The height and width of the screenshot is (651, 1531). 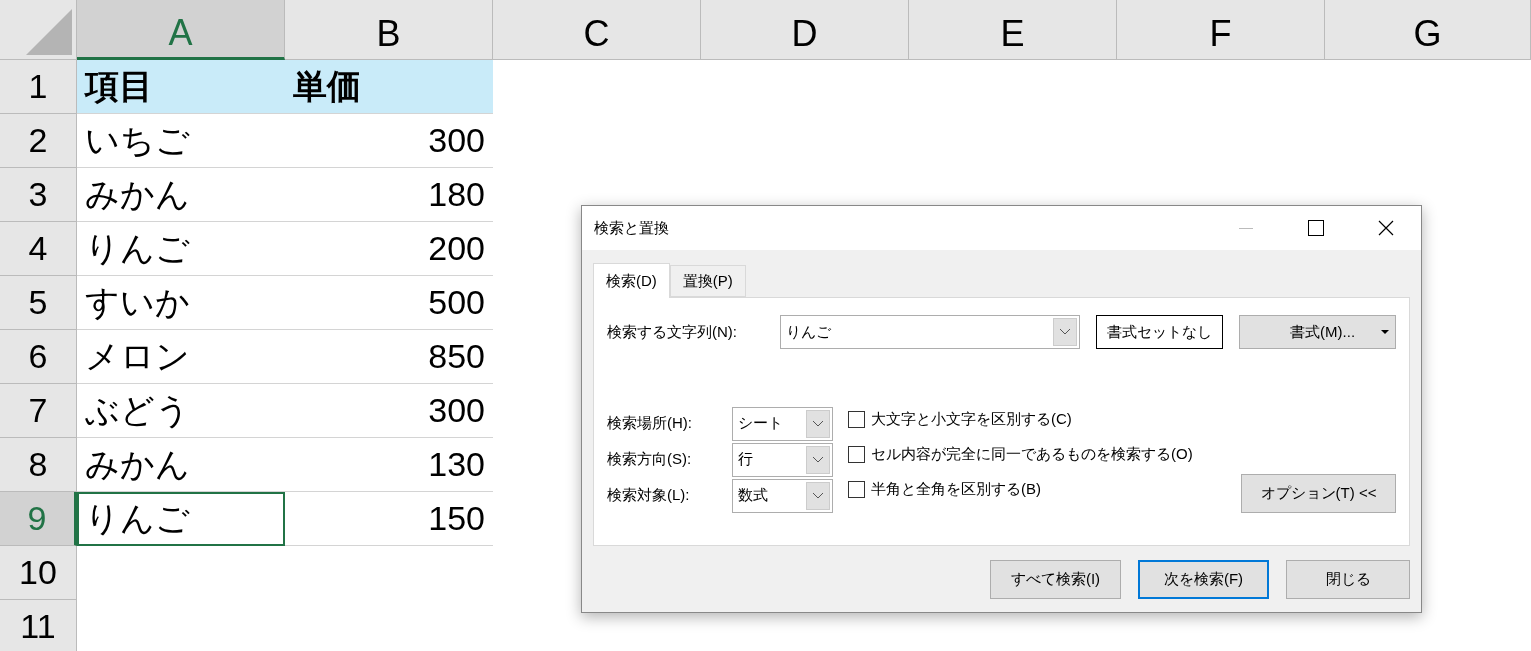 What do you see at coordinates (389, 87) in the screenshot?
I see `table-cell: 単価` at bounding box center [389, 87].